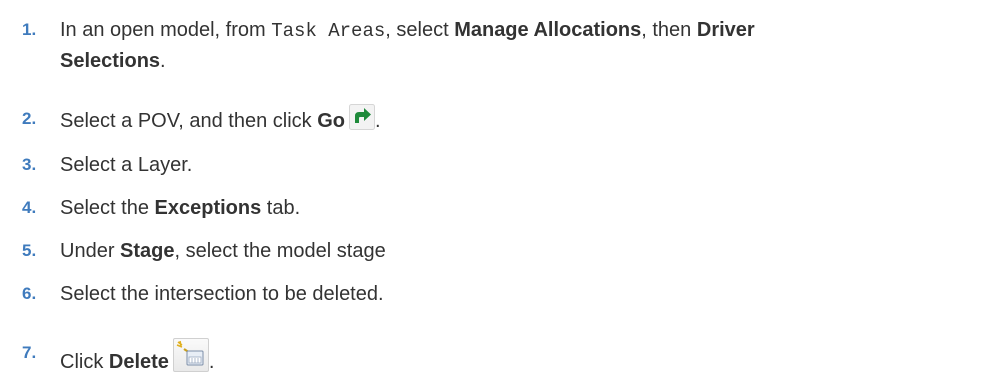  Describe the element at coordinates (223, 251) in the screenshot. I see `step-text: Under Stage, select the model stage` at that location.